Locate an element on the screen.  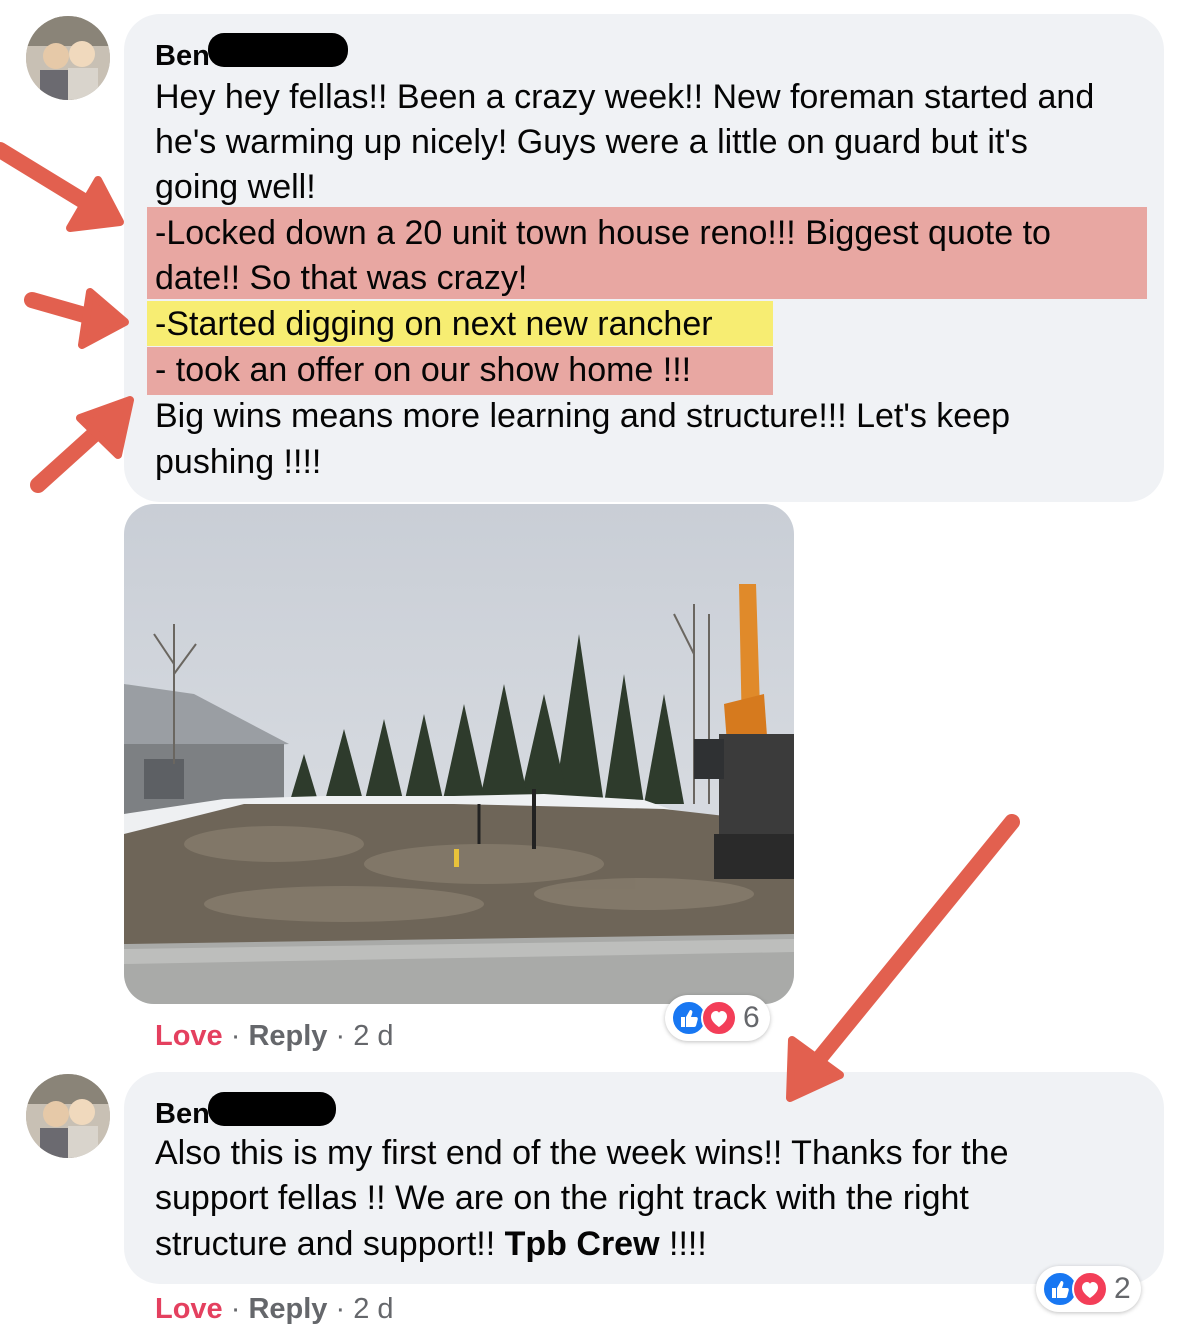
reaction-summary: 2 is located at coordinates (1088, 1289).